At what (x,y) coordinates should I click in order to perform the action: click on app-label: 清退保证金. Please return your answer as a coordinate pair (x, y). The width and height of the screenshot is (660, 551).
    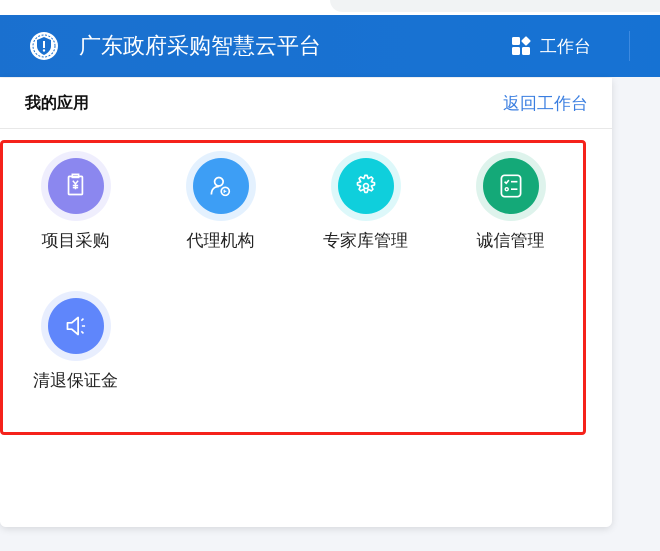
    Looking at the image, I should click on (75, 380).